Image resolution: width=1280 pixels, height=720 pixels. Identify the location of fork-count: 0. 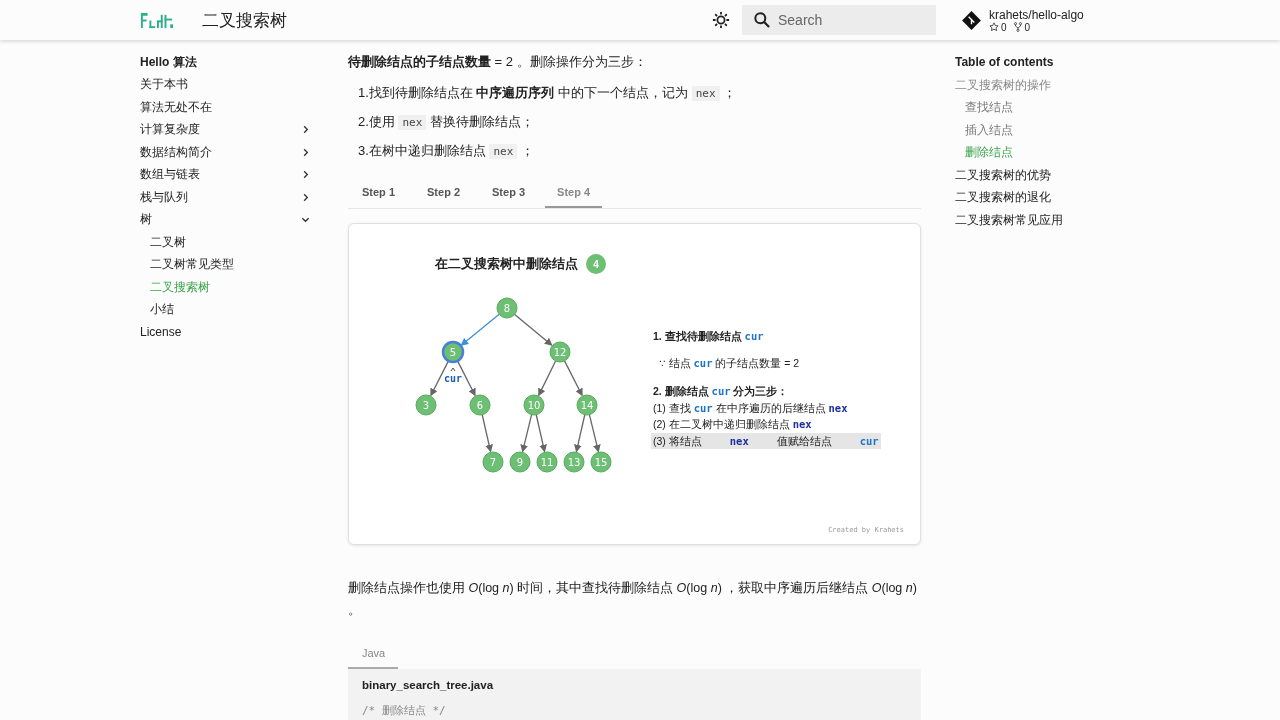
(1027, 27).